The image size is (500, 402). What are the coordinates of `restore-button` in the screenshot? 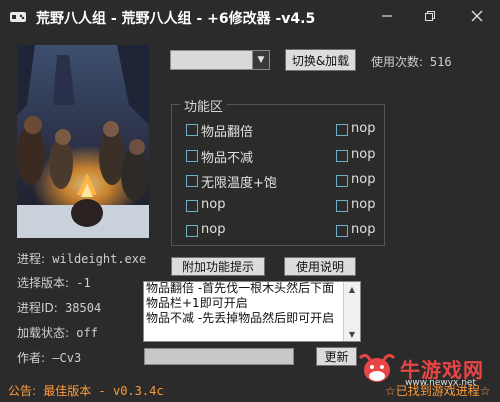 It's located at (430, 16).